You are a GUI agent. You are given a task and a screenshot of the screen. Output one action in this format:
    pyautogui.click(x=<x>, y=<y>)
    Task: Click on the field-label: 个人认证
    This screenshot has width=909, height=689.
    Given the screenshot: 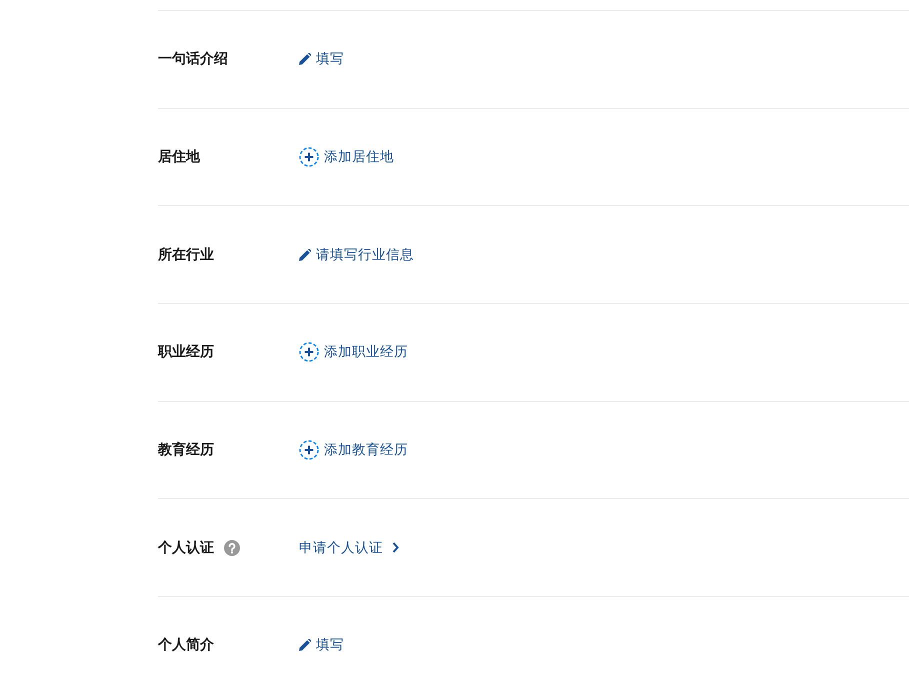 What is the action you would take?
    pyautogui.click(x=186, y=547)
    